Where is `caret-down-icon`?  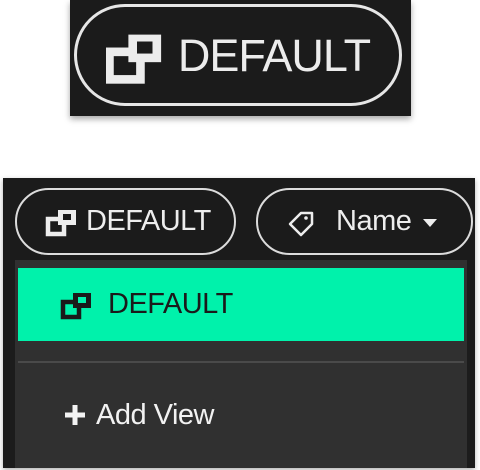
caret-down-icon is located at coordinates (430, 222).